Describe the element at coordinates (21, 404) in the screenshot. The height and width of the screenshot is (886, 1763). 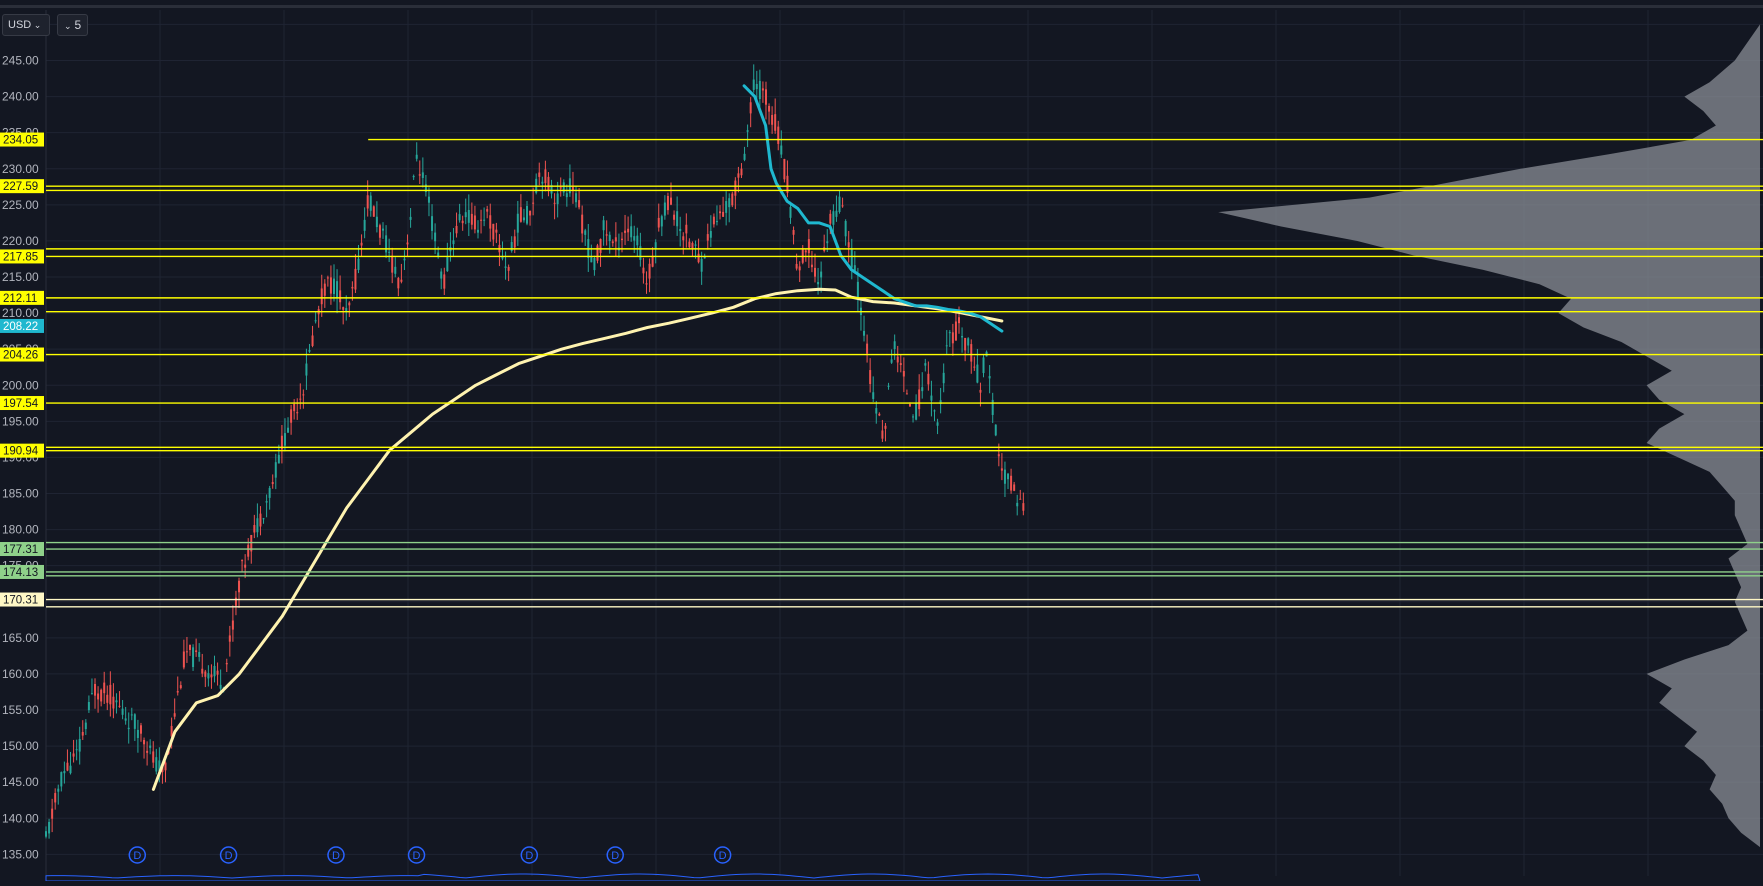
I see `price-level-label: 197.54` at that location.